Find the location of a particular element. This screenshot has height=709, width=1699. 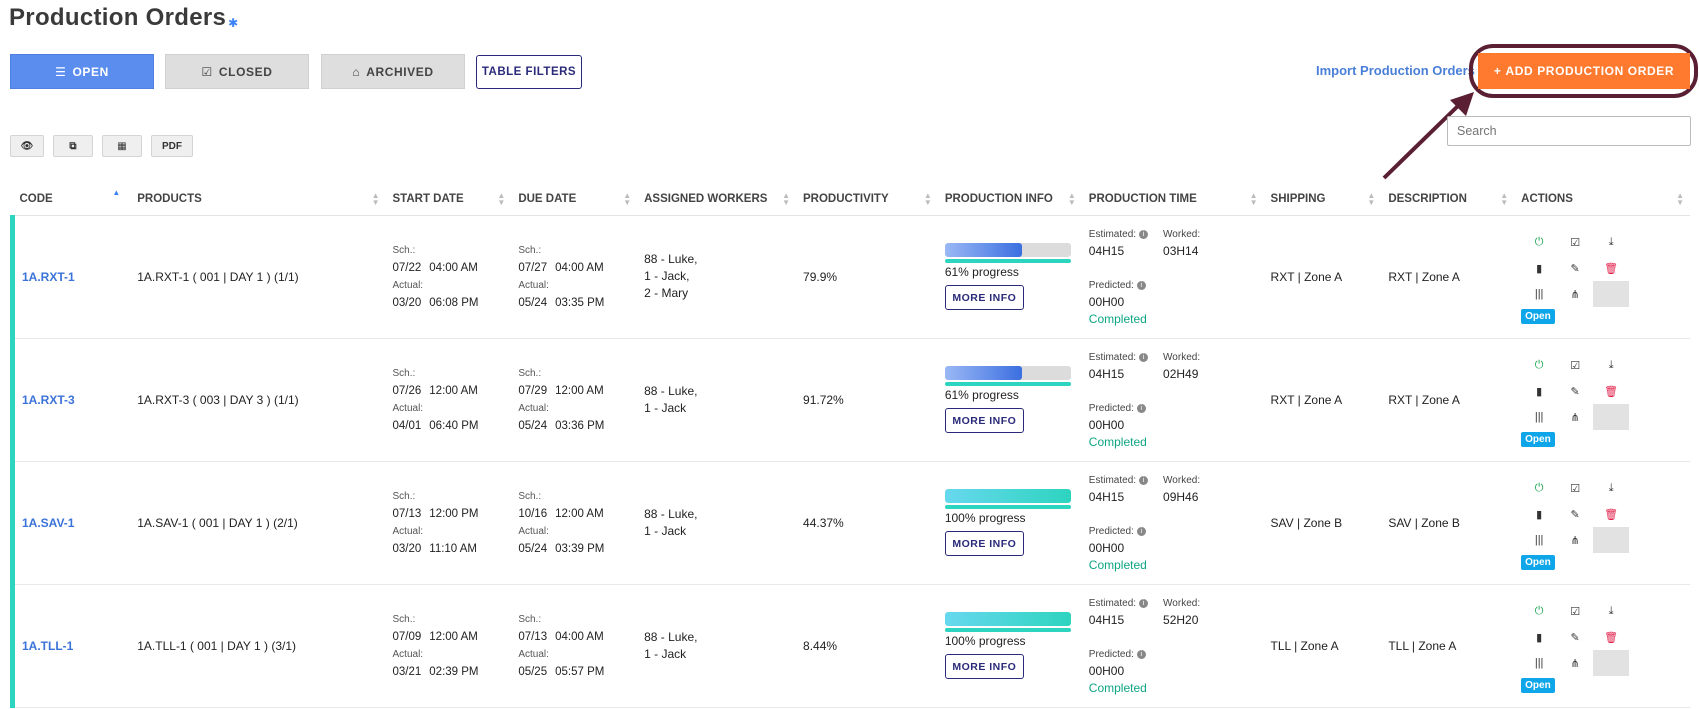

progress-underline is located at coordinates (1007, 384).